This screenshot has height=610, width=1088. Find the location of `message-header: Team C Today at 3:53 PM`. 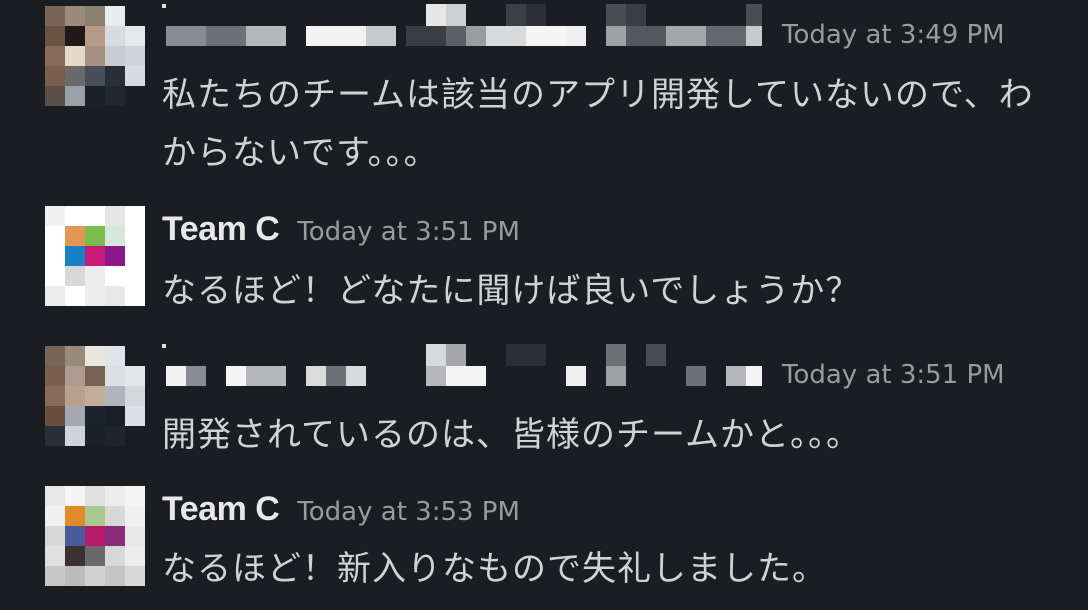

message-header: Team C Today at 3:53 PM is located at coordinates (341, 509).